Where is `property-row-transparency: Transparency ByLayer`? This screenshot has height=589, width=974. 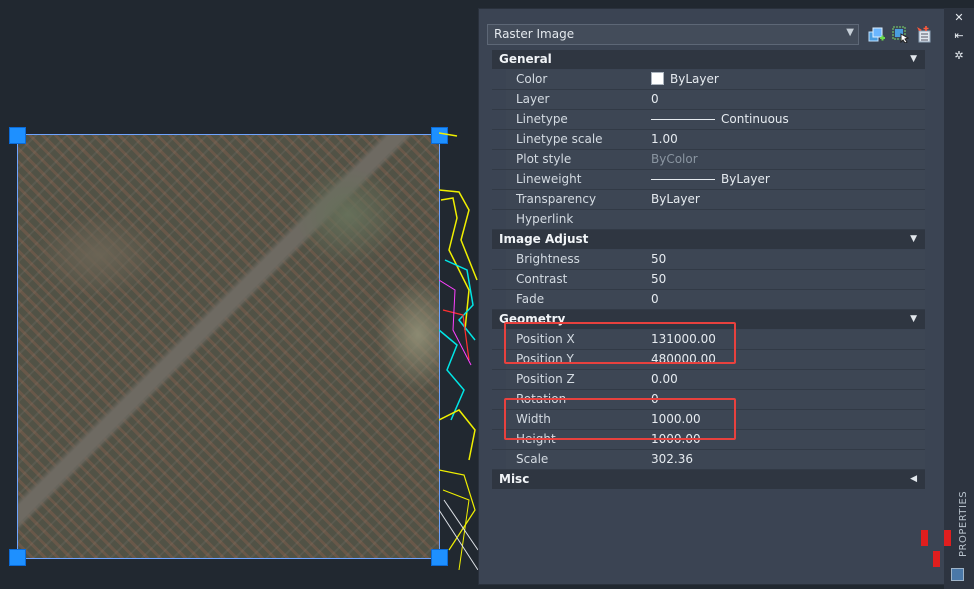 property-row-transparency: Transparency ByLayer is located at coordinates (708, 200).